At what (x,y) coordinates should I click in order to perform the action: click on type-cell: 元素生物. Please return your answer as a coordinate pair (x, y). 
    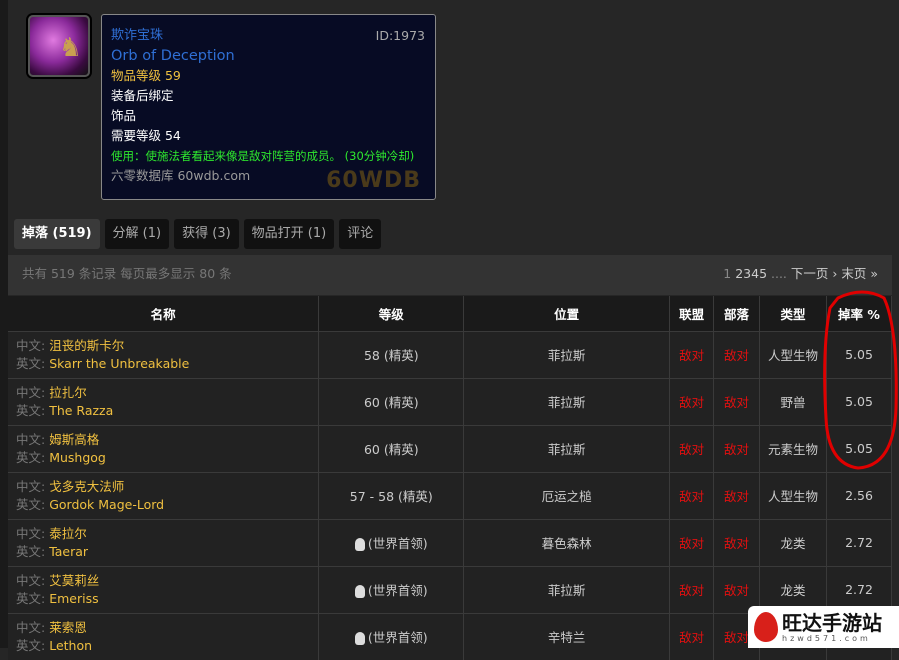
    Looking at the image, I should click on (793, 448).